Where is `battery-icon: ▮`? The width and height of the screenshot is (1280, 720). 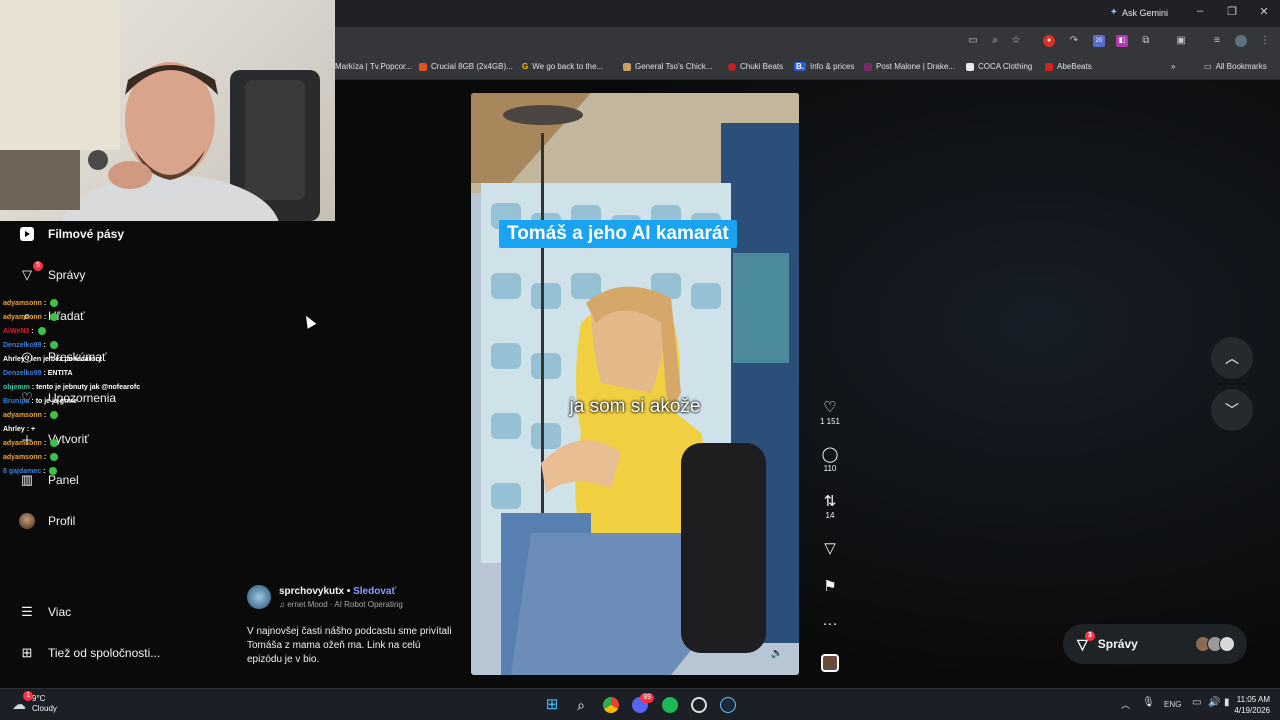 battery-icon: ▮ is located at coordinates (1227, 702).